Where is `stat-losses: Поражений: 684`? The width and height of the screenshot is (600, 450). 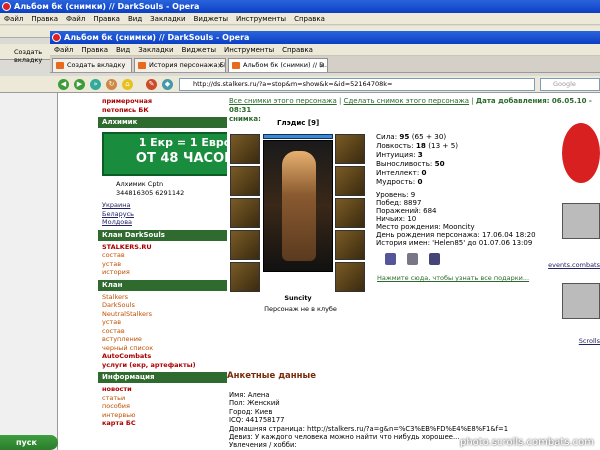
stat-losses: Поражений: 684 is located at coordinates (406, 211).